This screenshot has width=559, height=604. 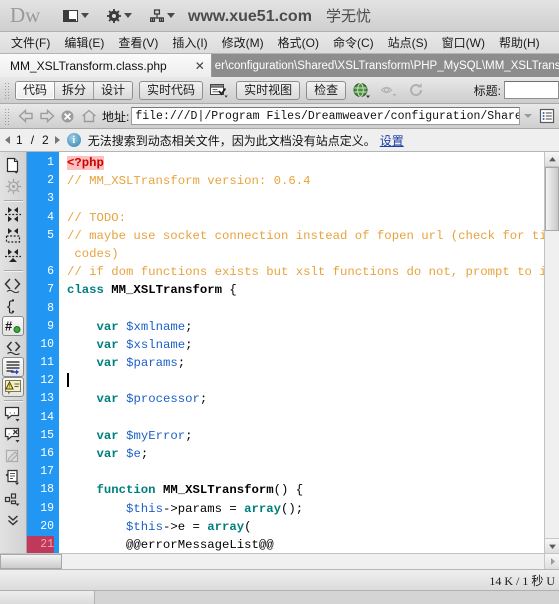 I want to click on line-numbers-icon: #, so click(x=13, y=326).